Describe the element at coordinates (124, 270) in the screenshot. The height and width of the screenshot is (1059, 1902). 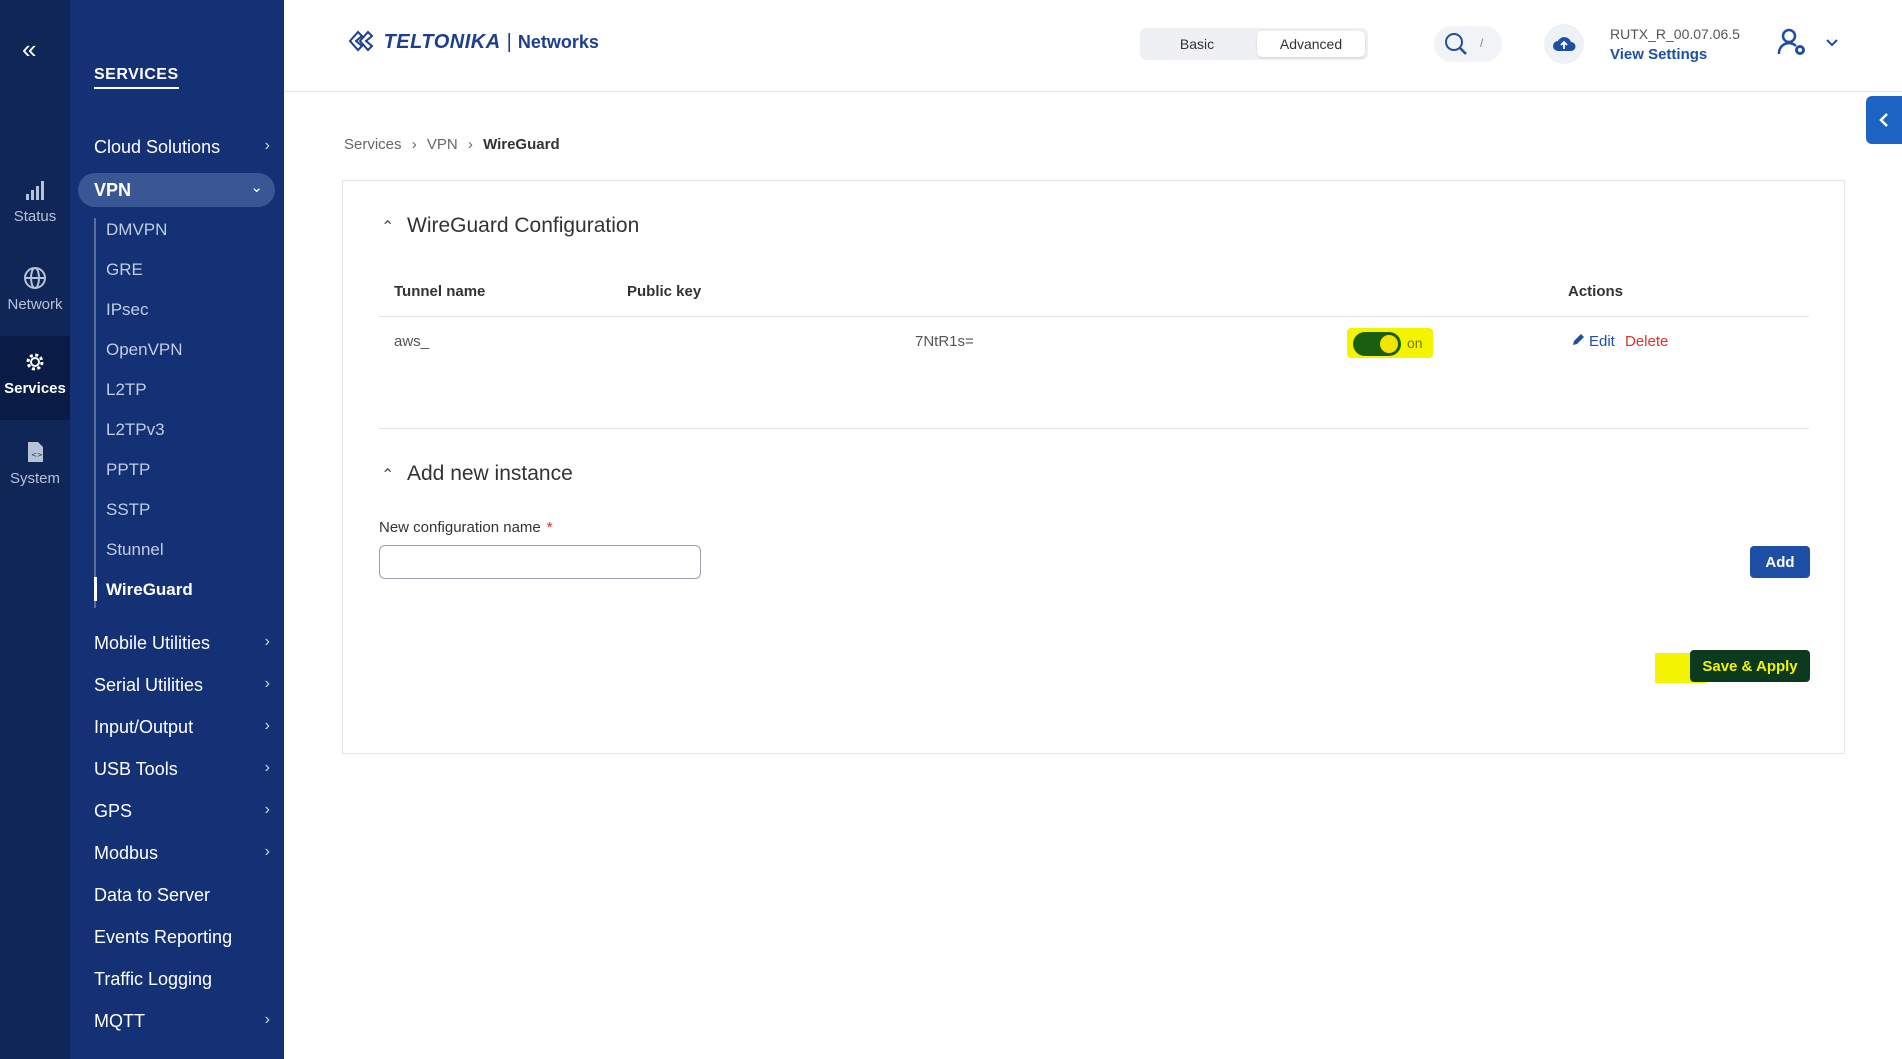
I see `submenu-item-gre: GRE` at that location.